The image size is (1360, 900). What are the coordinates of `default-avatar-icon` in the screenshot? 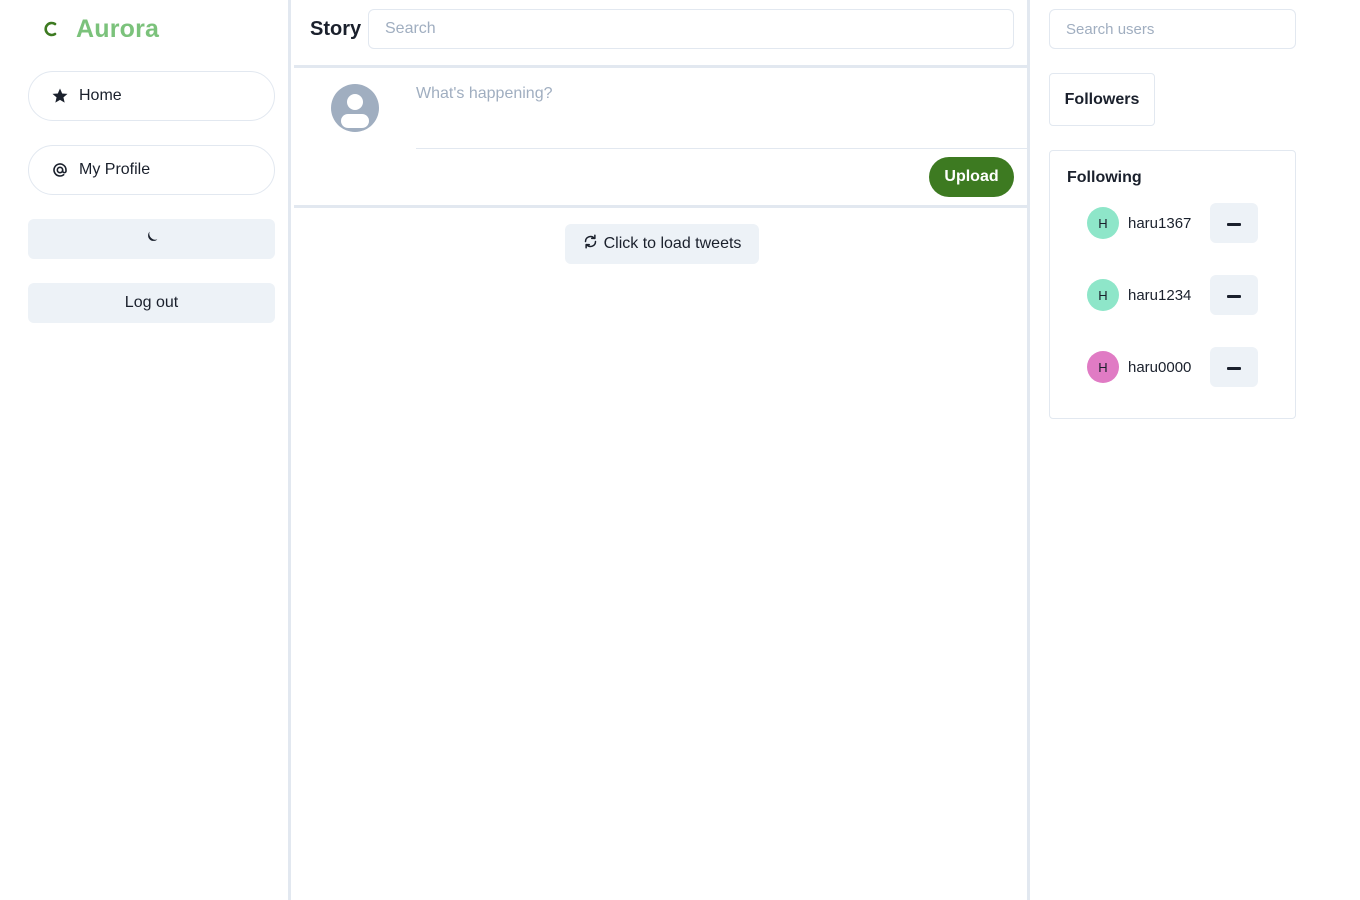 It's located at (355, 111).